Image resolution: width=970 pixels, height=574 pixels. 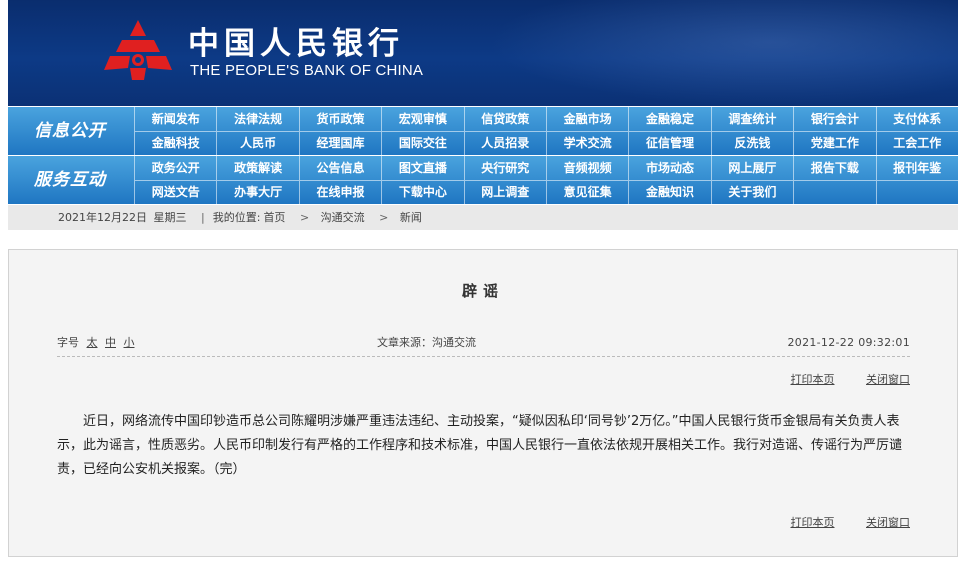 What do you see at coordinates (834, 143) in the screenshot?
I see `info-nav-item-18: 党建工作` at bounding box center [834, 143].